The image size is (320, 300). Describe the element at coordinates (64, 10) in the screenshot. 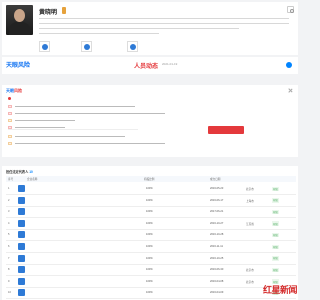

I see `verified-badge` at that location.